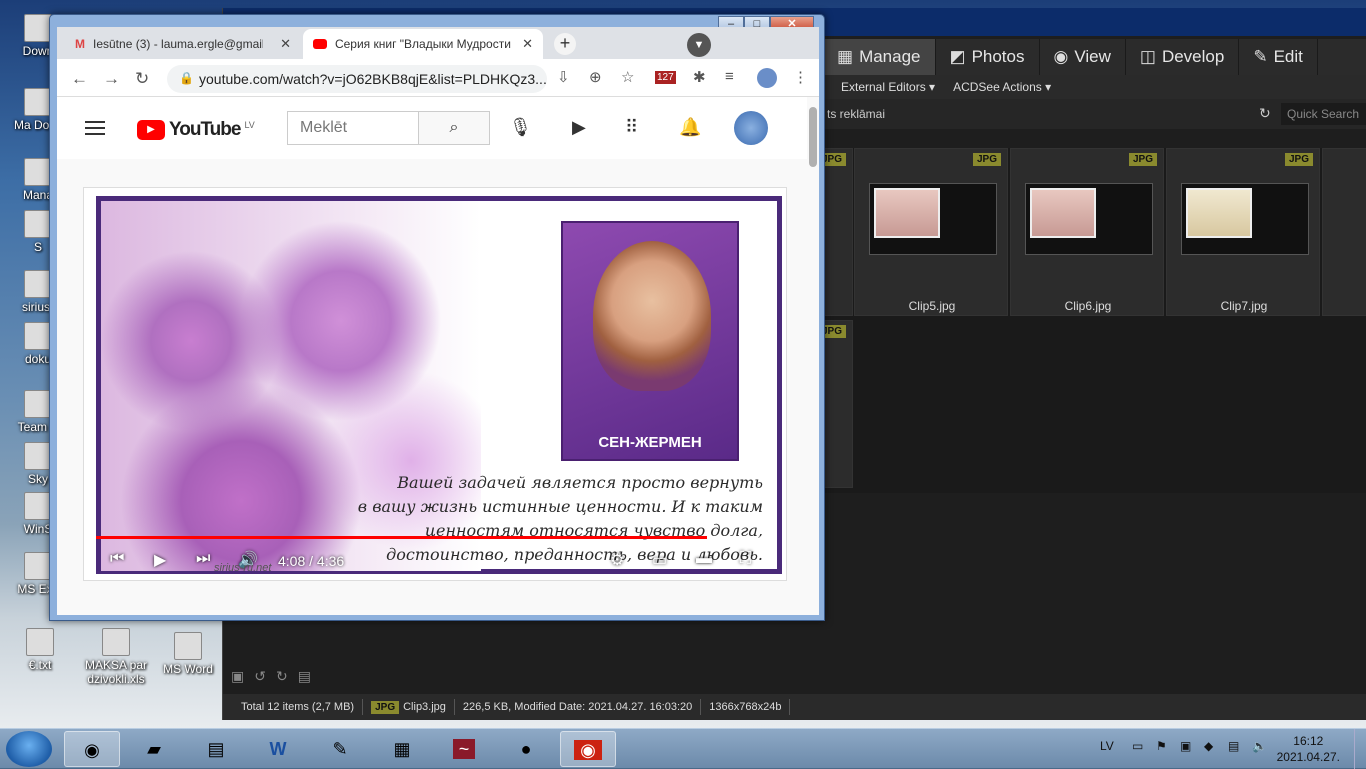  Describe the element at coordinates (888, 87) in the screenshot. I see `menu-external-editors: External Editors ▾` at that location.